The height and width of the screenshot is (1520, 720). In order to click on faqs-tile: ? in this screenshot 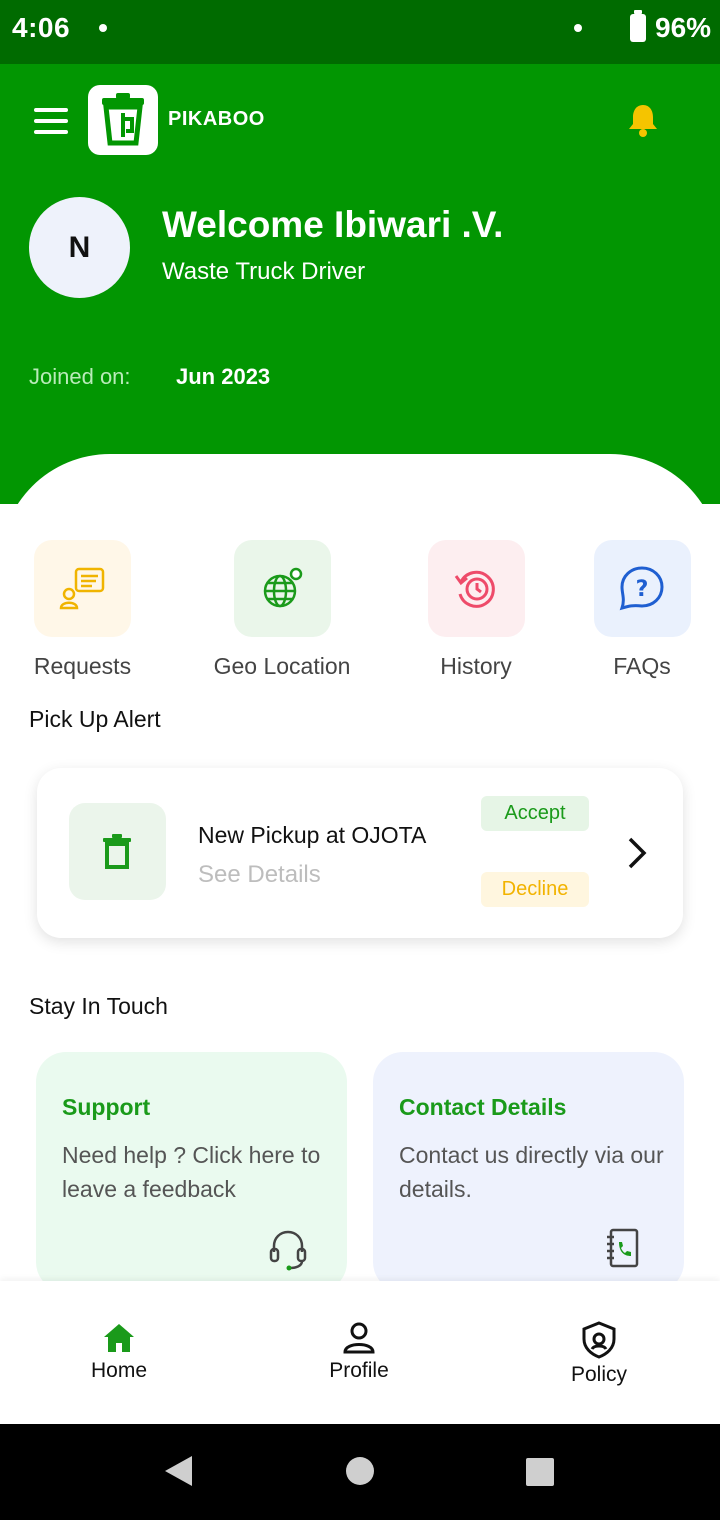, I will do `click(642, 588)`.